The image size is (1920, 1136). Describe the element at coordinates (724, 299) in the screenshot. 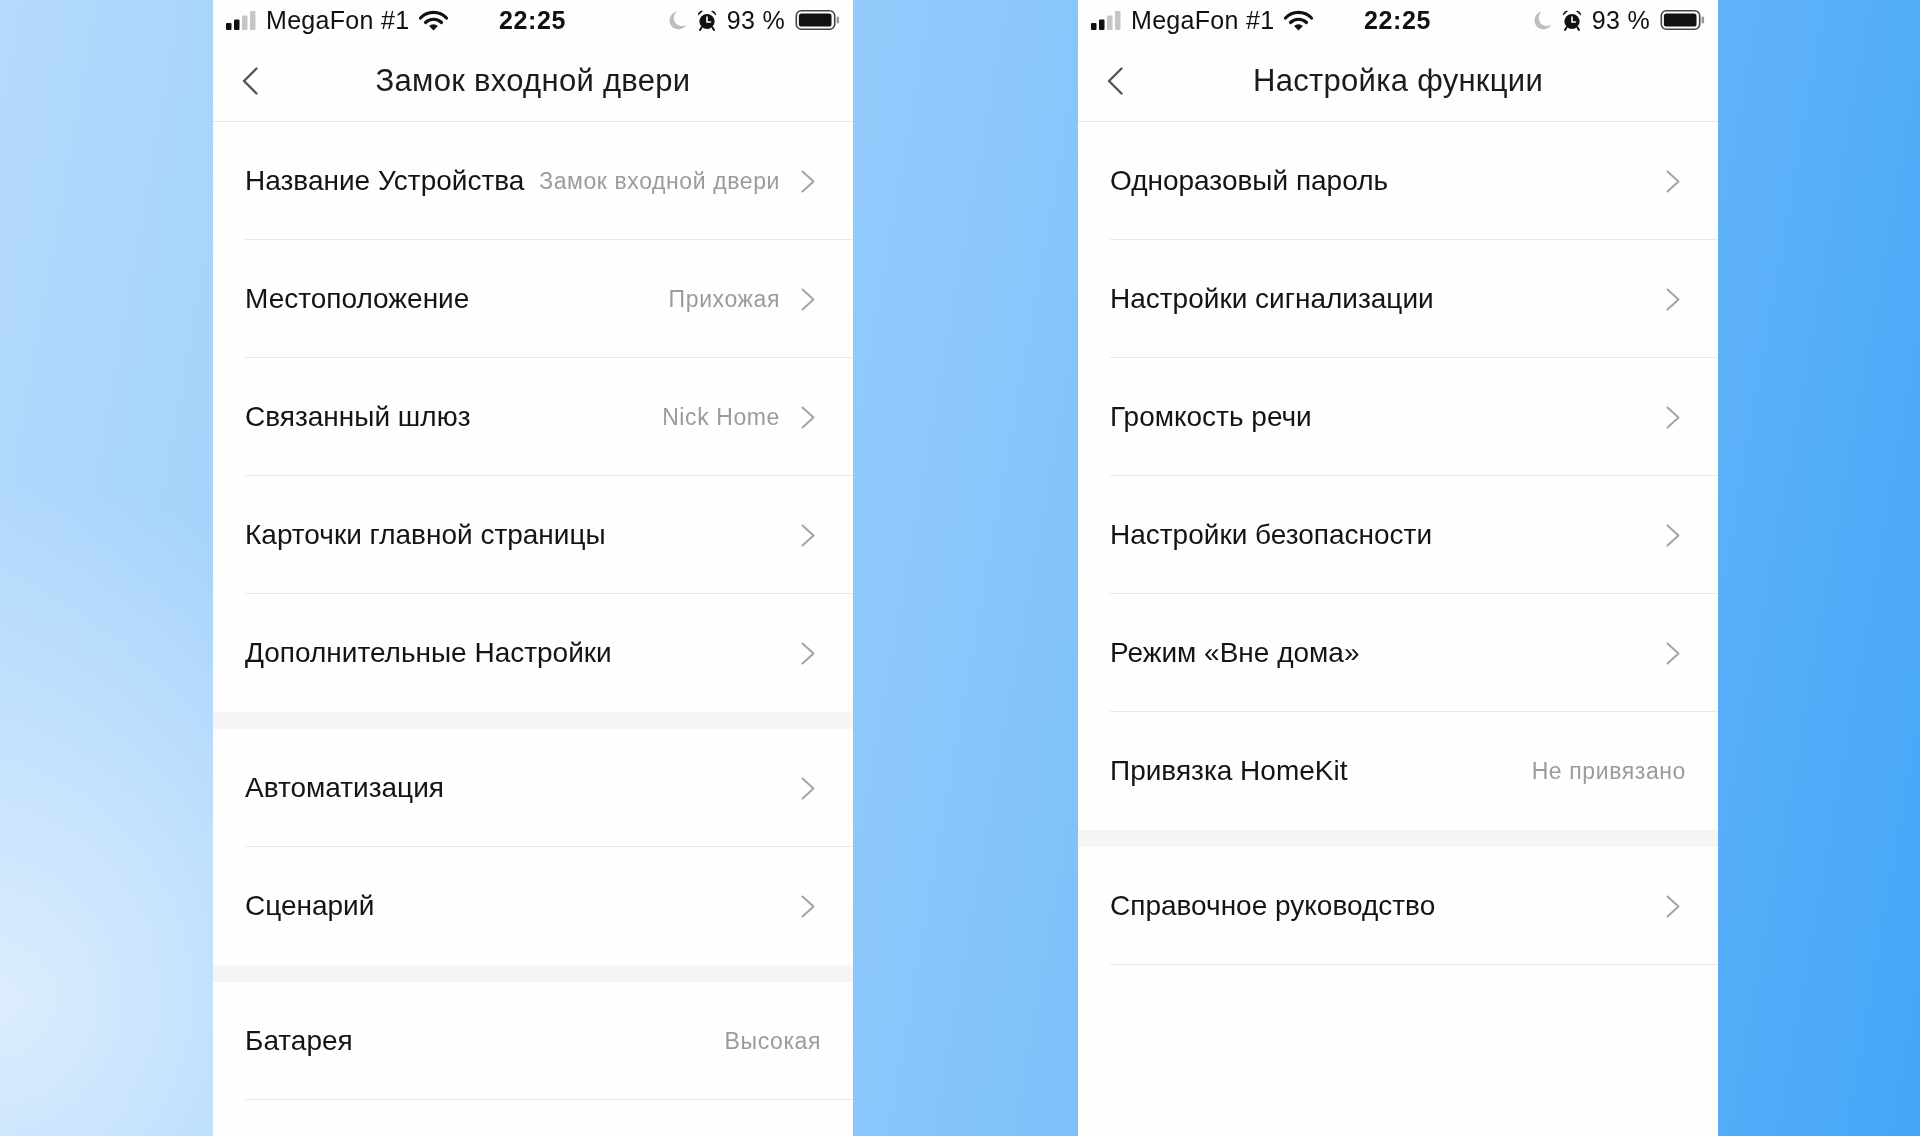

I see `setting-value: Прихожая` at that location.